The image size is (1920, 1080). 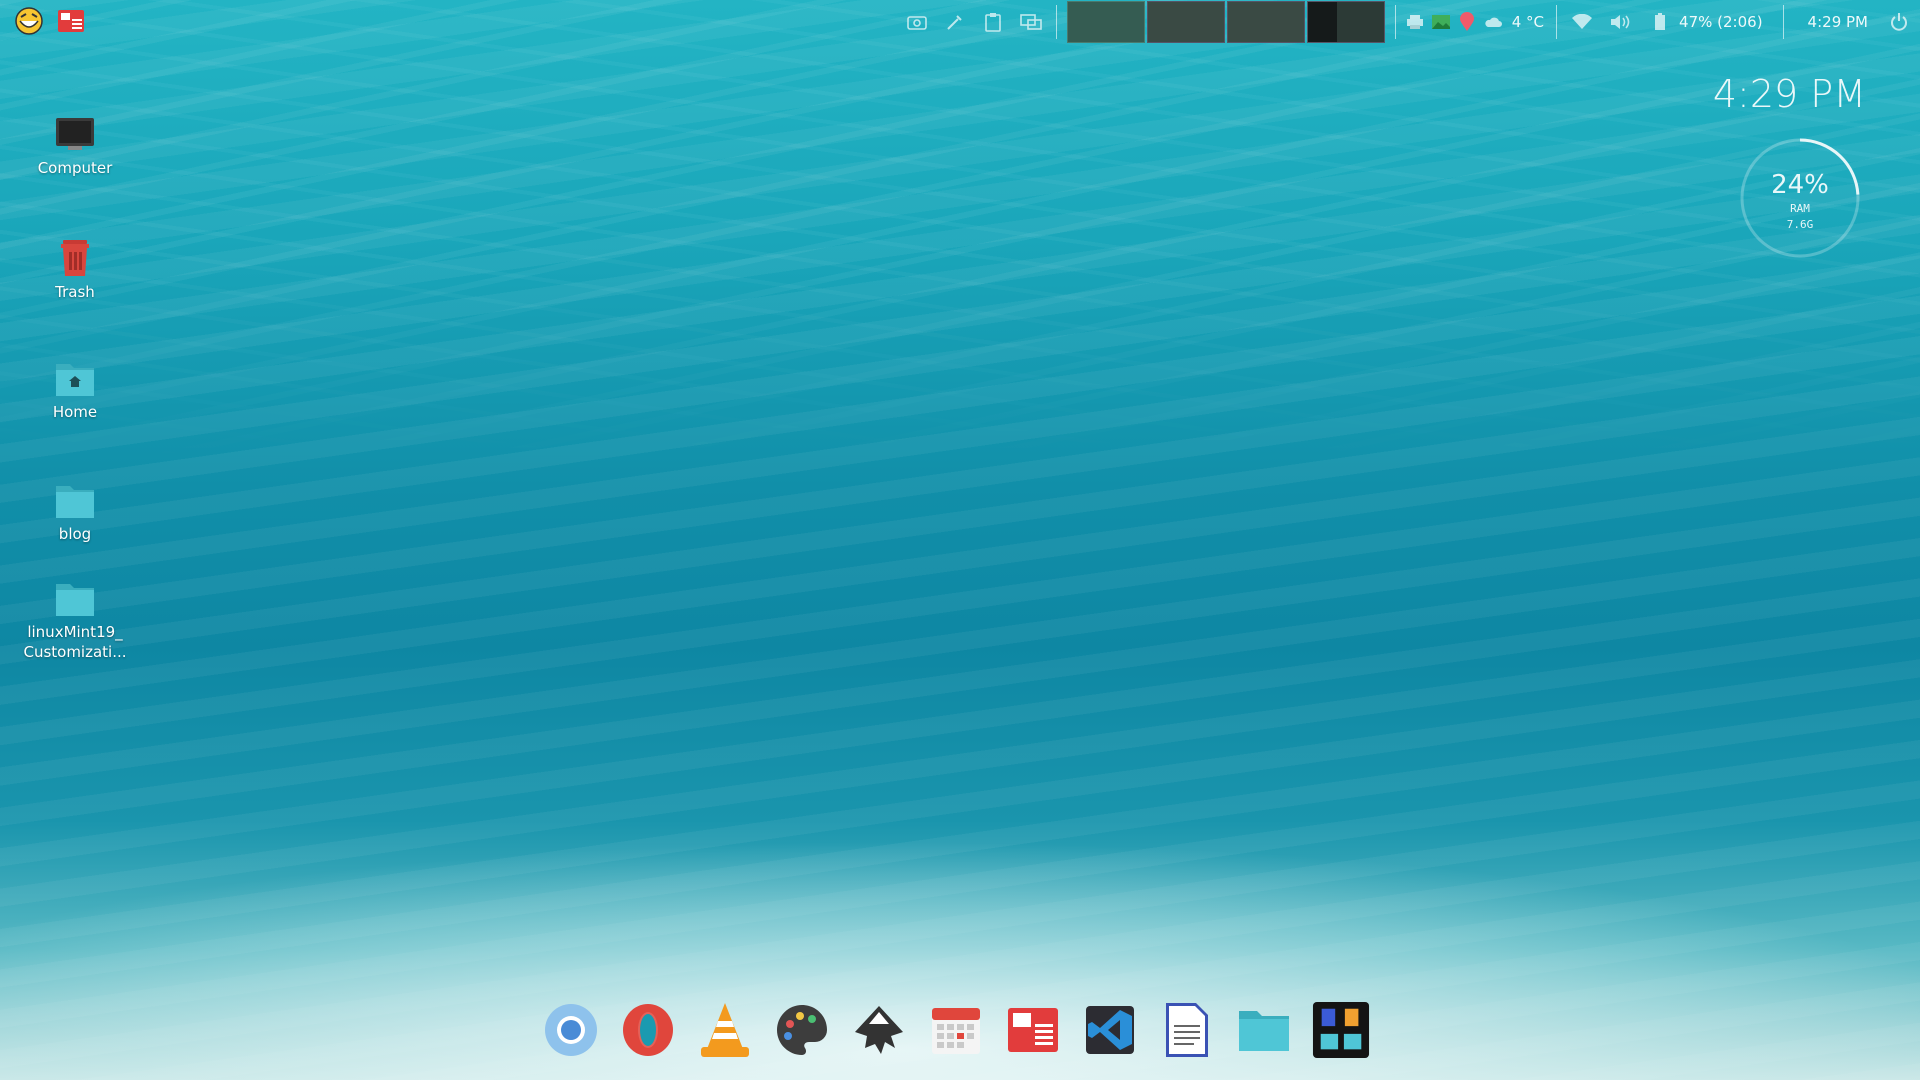 I want to click on desktop-icon-label: Computer, so click(x=75, y=168).